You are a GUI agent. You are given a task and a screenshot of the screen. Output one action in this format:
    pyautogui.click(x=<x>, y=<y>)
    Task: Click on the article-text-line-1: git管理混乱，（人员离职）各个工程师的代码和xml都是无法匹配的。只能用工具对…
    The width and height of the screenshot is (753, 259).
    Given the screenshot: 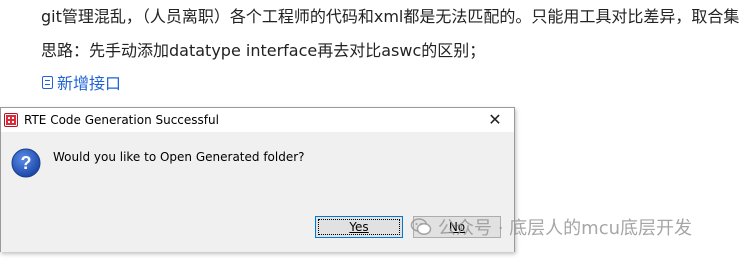 What is the action you would take?
    pyautogui.click(x=390, y=16)
    